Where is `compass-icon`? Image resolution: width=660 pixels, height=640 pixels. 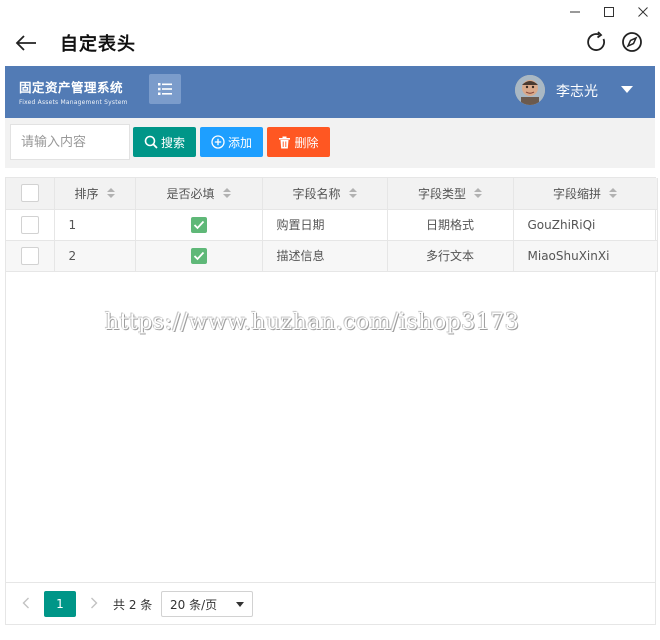
compass-icon is located at coordinates (632, 42).